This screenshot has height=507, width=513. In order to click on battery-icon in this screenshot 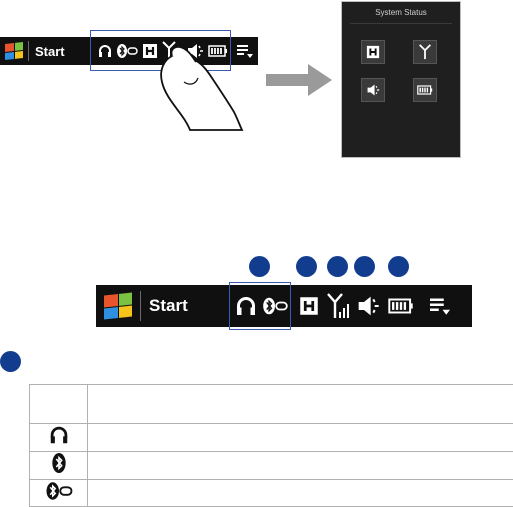, I will do `click(401, 306)`.